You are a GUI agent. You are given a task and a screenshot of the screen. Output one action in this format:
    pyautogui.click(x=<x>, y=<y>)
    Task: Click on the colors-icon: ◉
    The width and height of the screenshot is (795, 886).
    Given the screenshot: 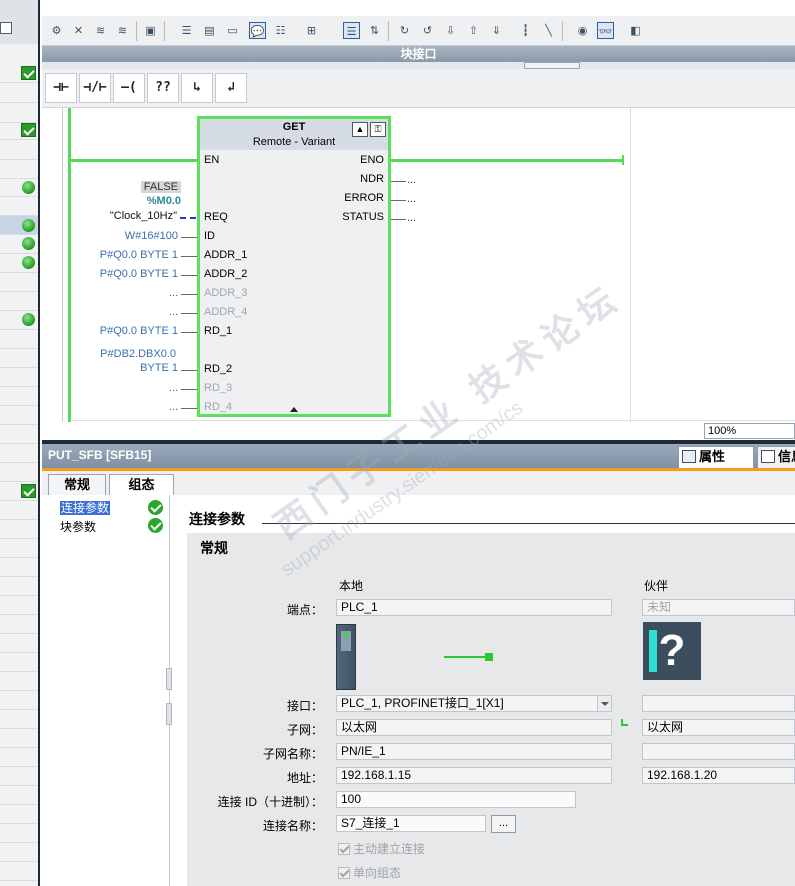 What is the action you would take?
    pyautogui.click(x=582, y=30)
    